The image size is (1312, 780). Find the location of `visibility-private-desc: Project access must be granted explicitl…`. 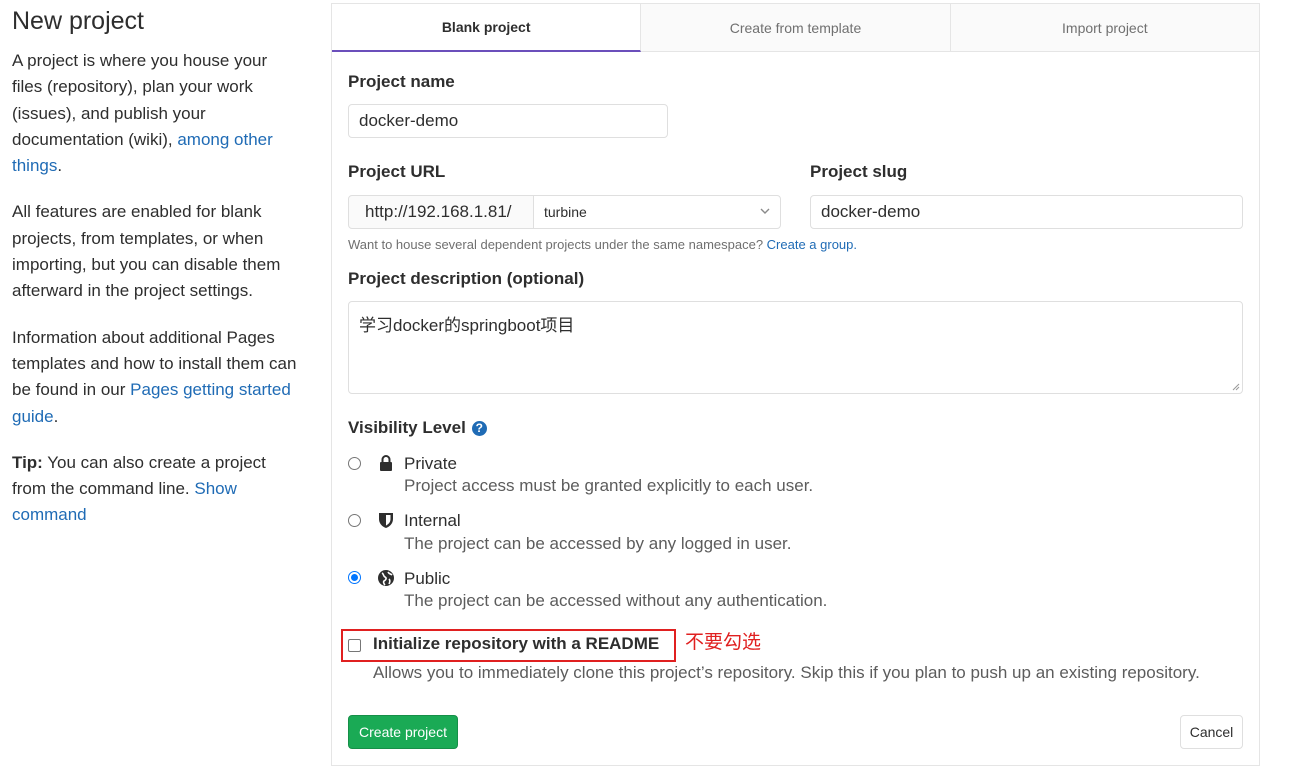

visibility-private-desc: Project access must be granted explicitl… is located at coordinates (609, 485).